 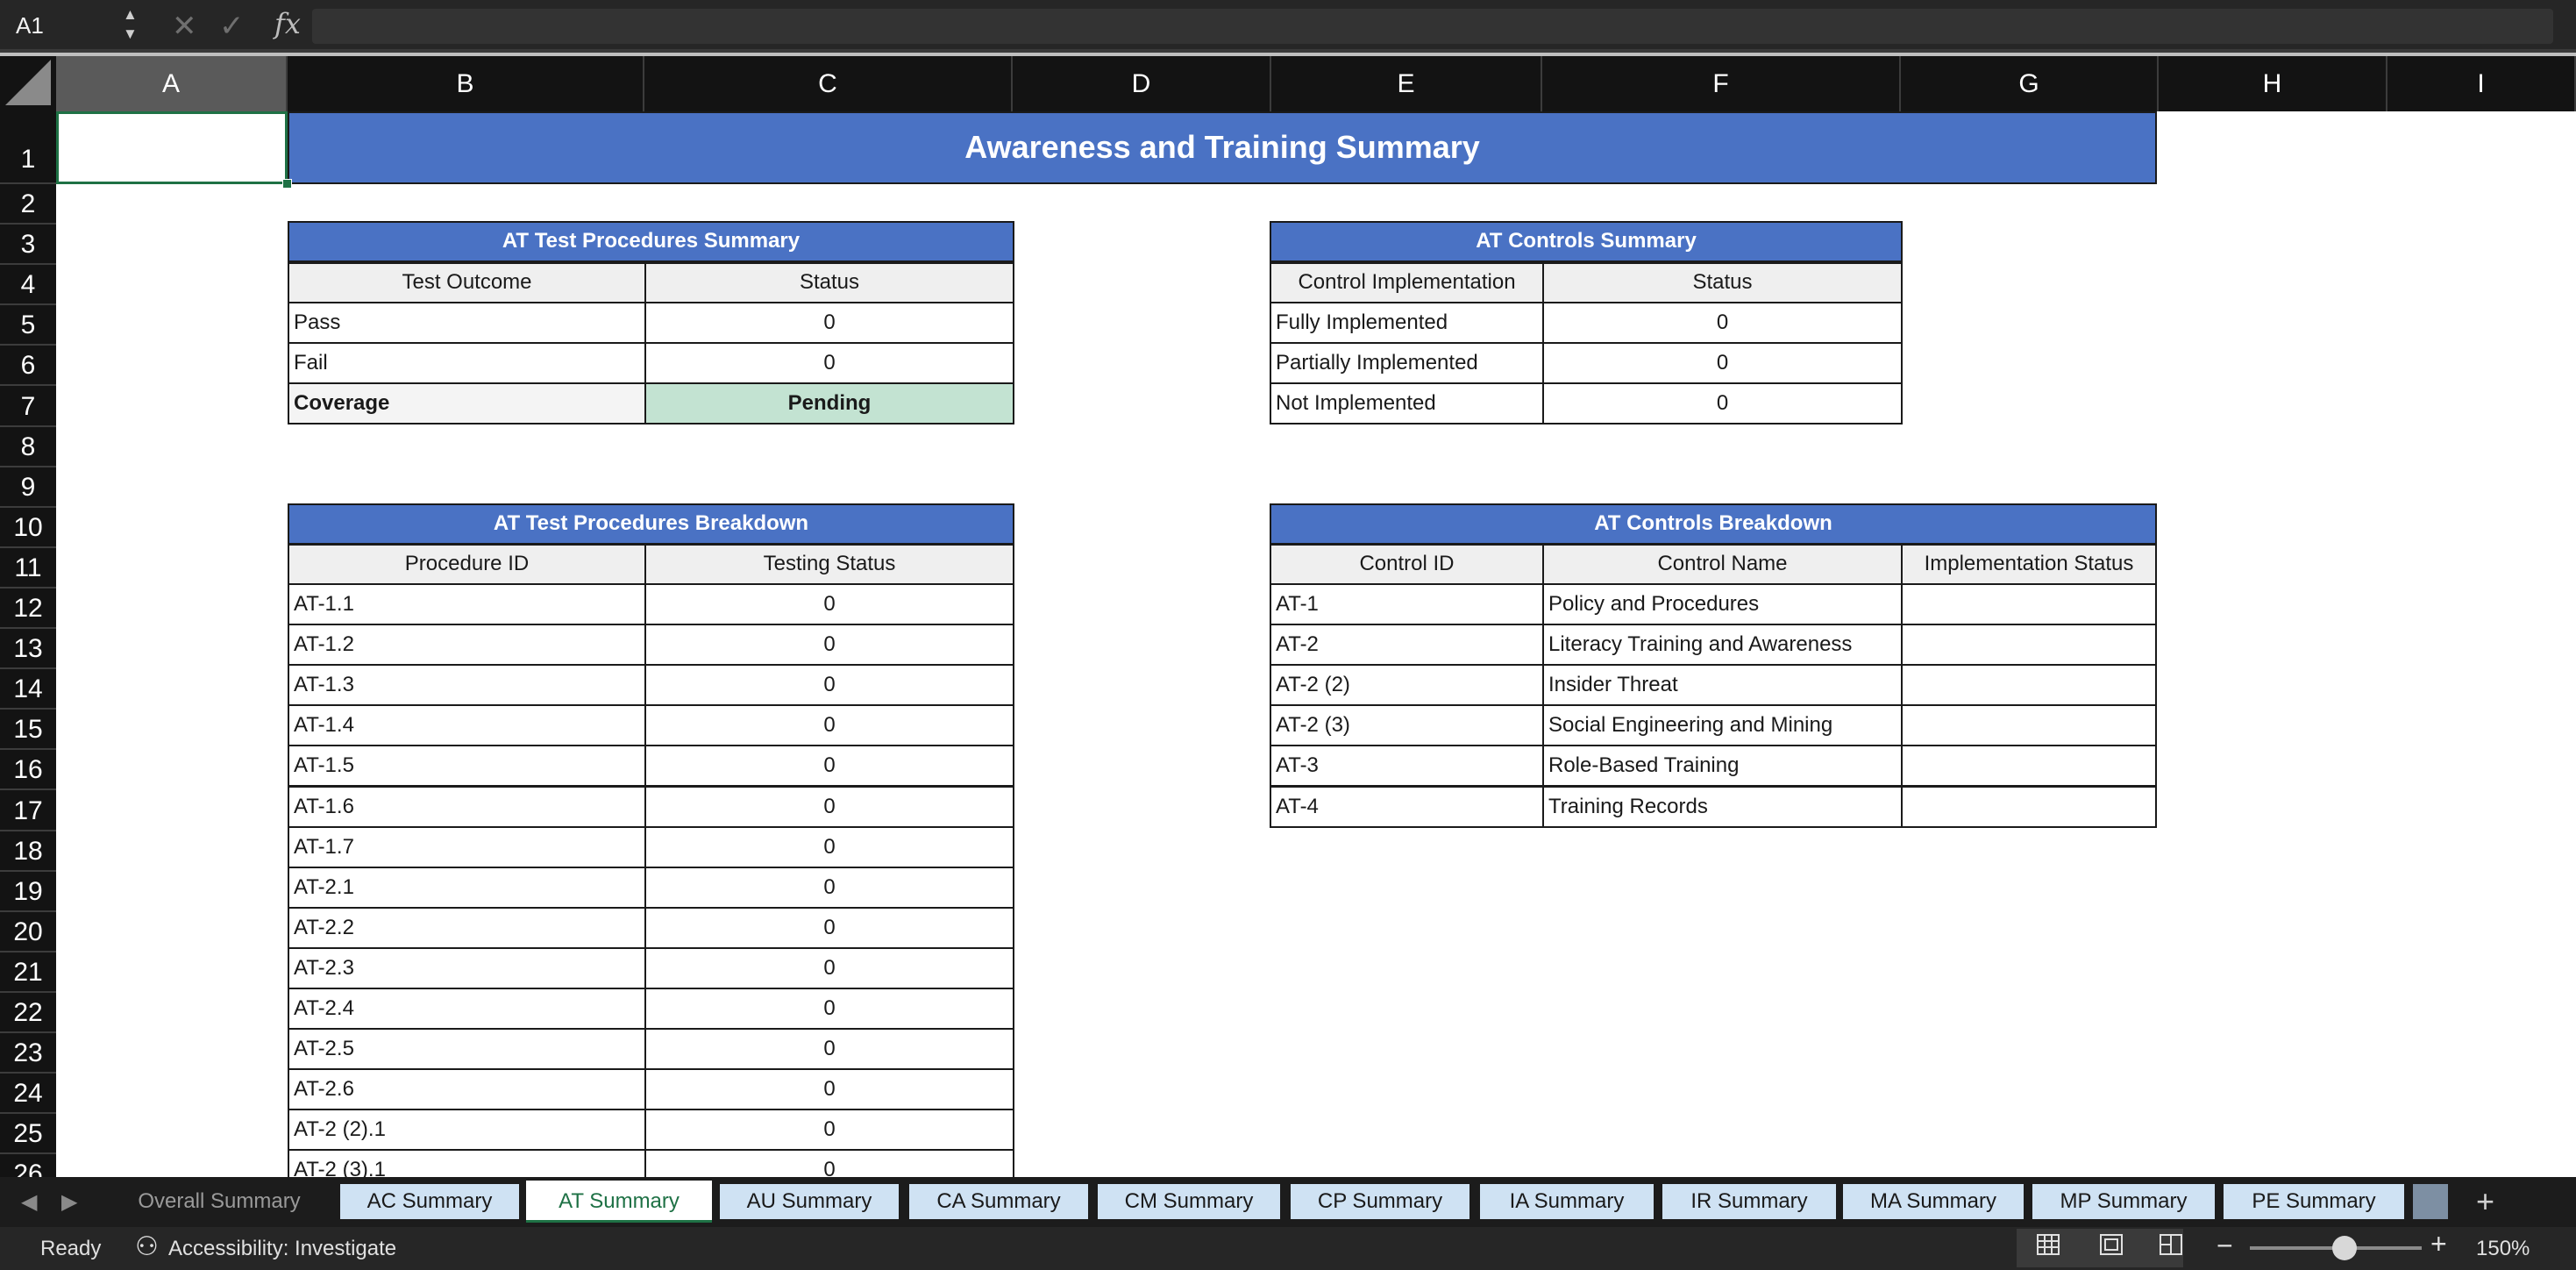 I want to click on cancel-icon: ✕, so click(x=184, y=26).